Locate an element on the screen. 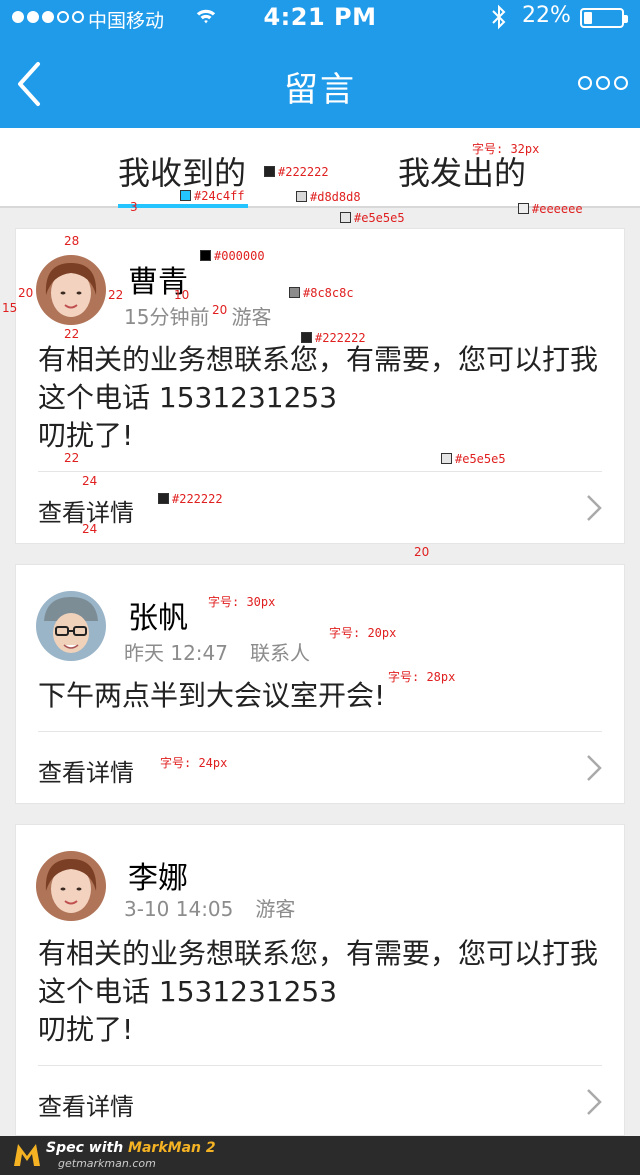 This screenshot has width=640, height=1175. dimension-label: 15 is located at coordinates (10, 308).